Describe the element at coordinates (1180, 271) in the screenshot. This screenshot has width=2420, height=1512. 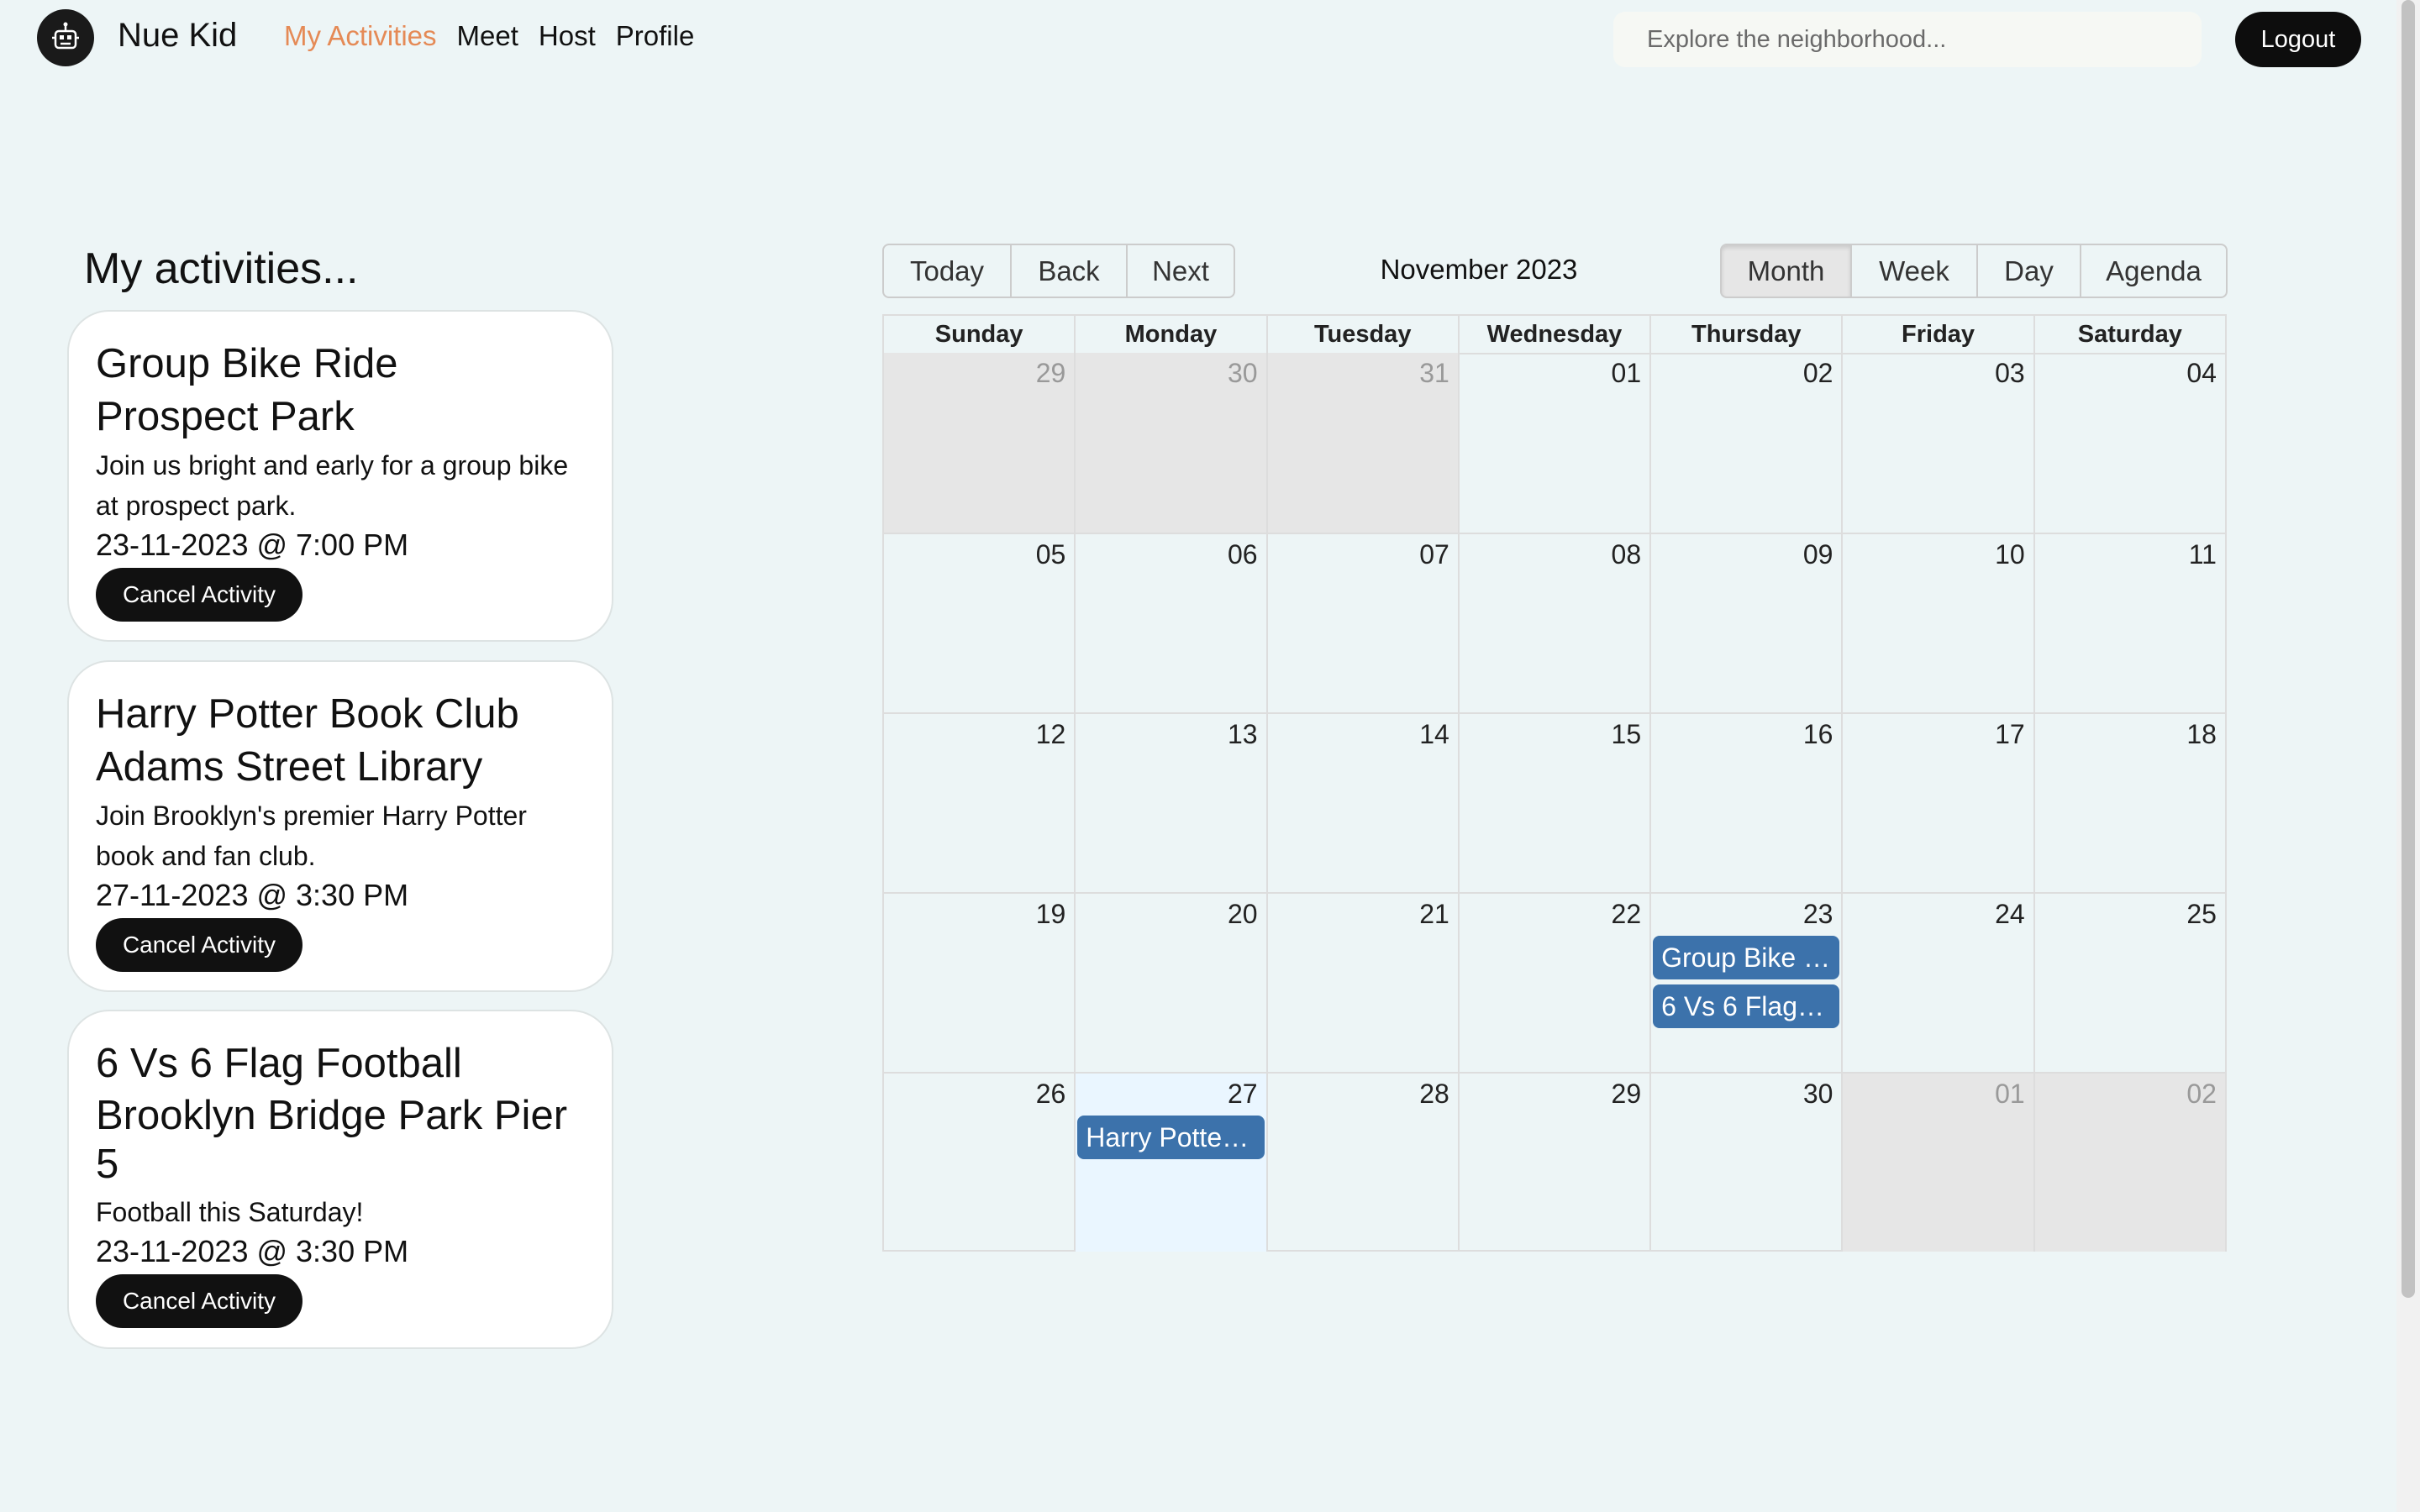
I see `next-button: Next` at that location.